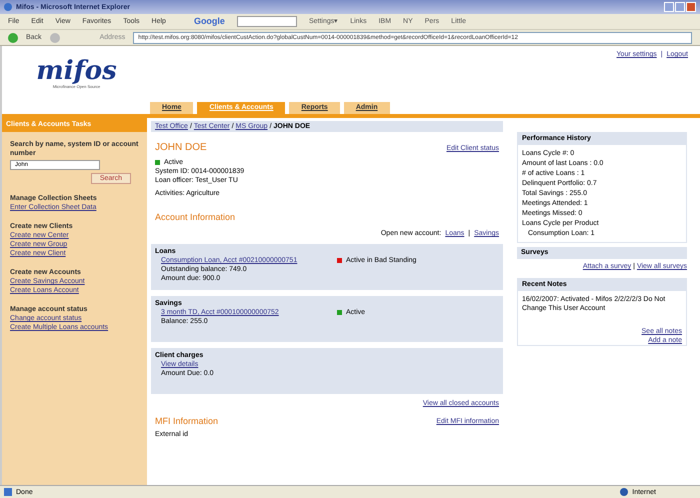 This screenshot has height=498, width=700. Describe the element at coordinates (76, 71) in the screenshot. I see `logo-text: mifos` at that location.